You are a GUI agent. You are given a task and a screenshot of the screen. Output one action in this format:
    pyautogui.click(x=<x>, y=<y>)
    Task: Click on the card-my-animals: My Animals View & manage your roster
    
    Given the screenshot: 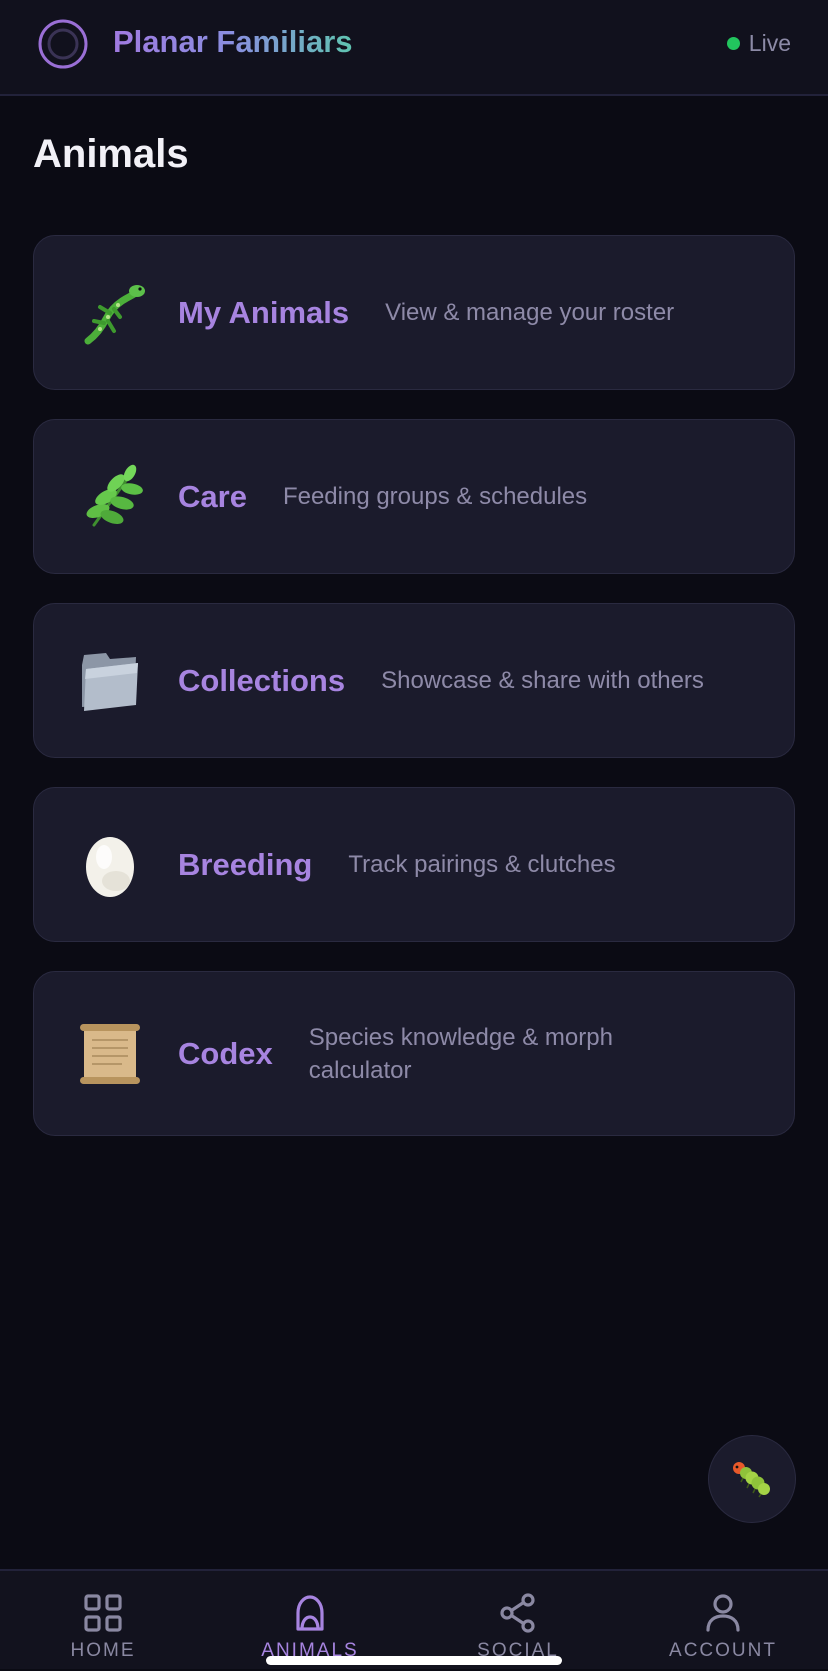 What is the action you would take?
    pyautogui.click(x=414, y=312)
    